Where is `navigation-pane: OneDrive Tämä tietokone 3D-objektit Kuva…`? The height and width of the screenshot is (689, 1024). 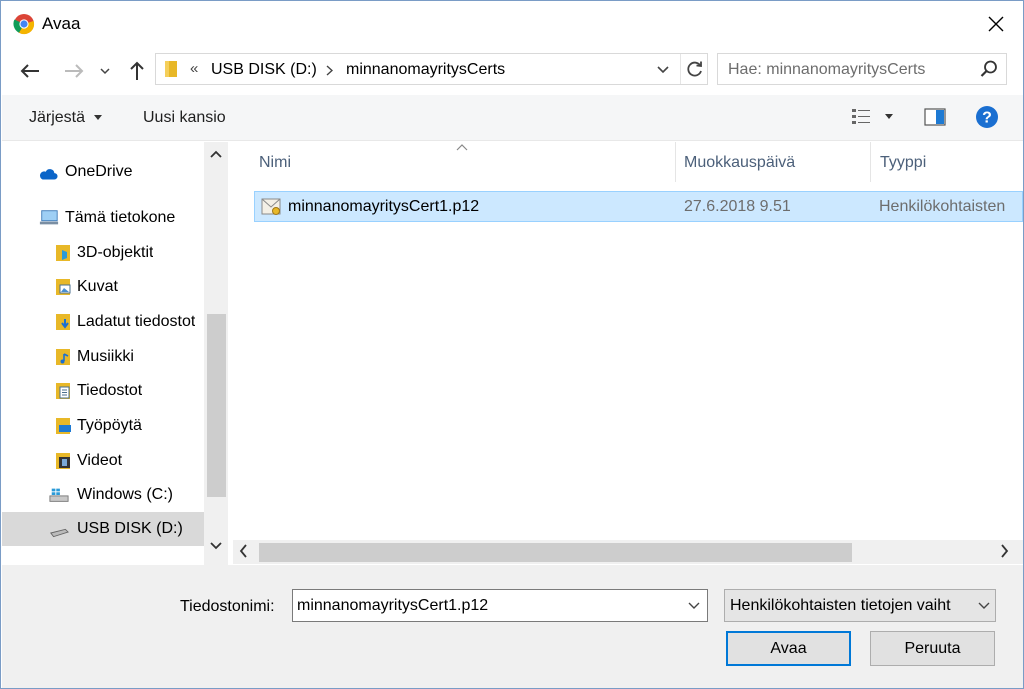 navigation-pane: OneDrive Tämä tietokone 3D-objektit Kuva… is located at coordinates (115, 353).